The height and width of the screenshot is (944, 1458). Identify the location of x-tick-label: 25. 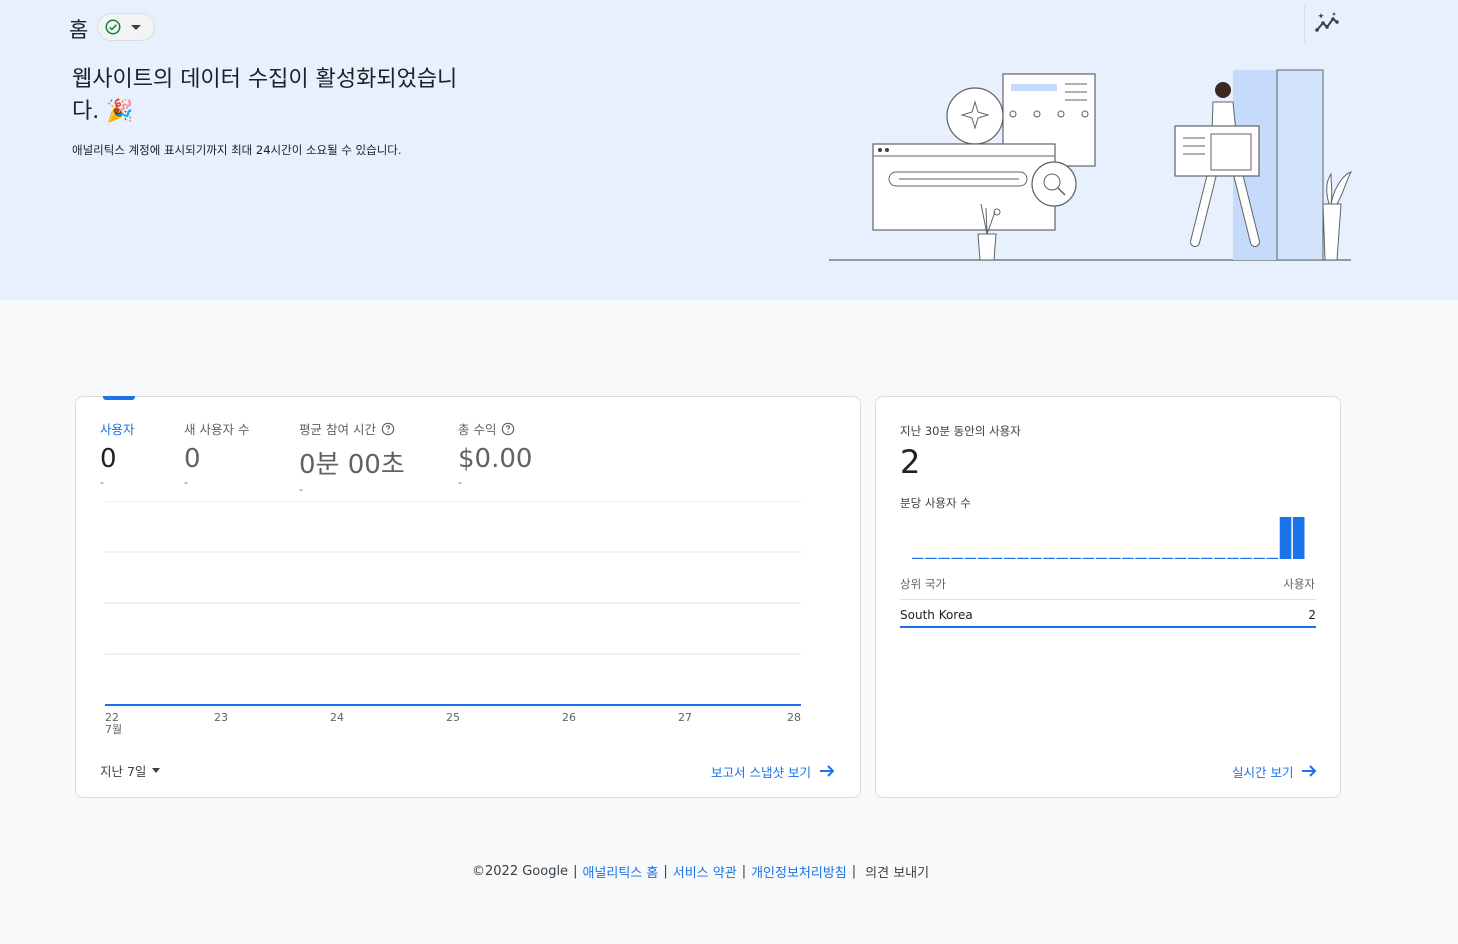
(453, 717).